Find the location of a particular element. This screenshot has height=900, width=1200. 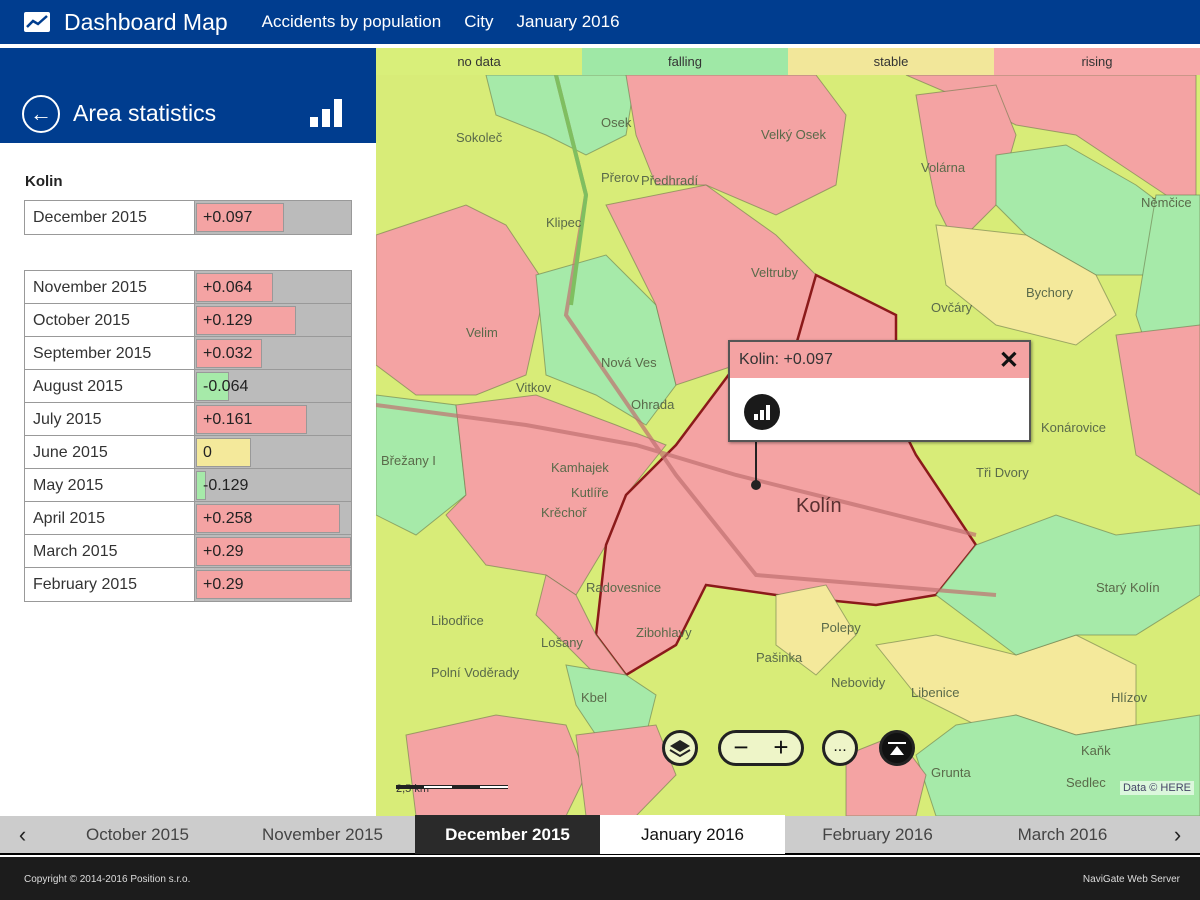

place-label: Konárovice is located at coordinates (1074, 427).